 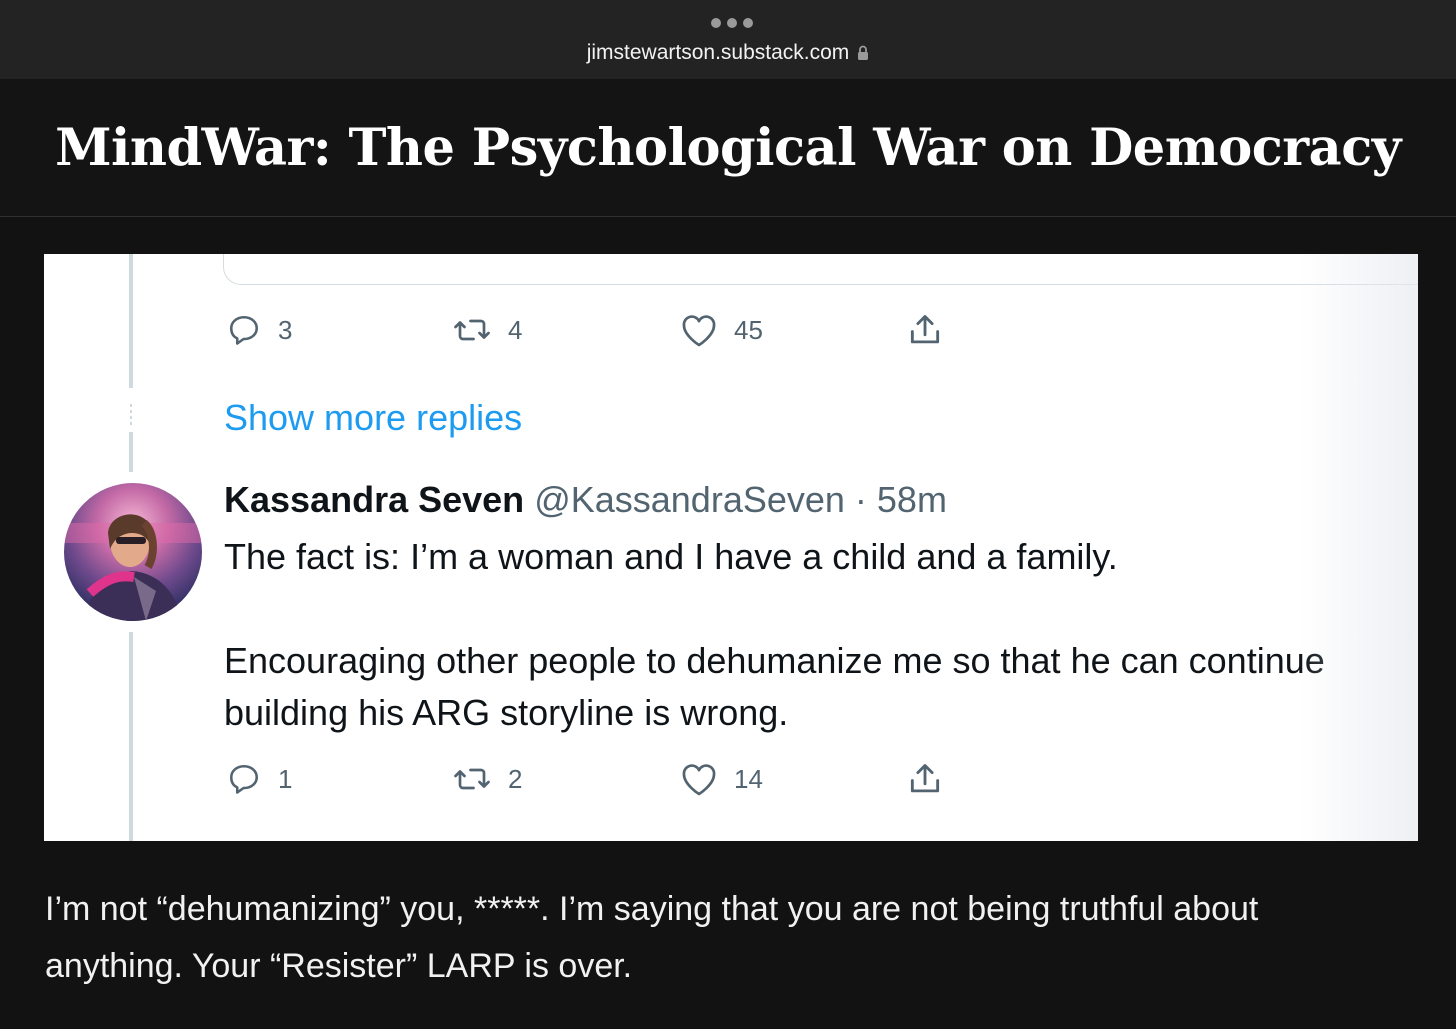 I want to click on author-handle-time: @KassandraSeven · 58m, so click(x=740, y=499).